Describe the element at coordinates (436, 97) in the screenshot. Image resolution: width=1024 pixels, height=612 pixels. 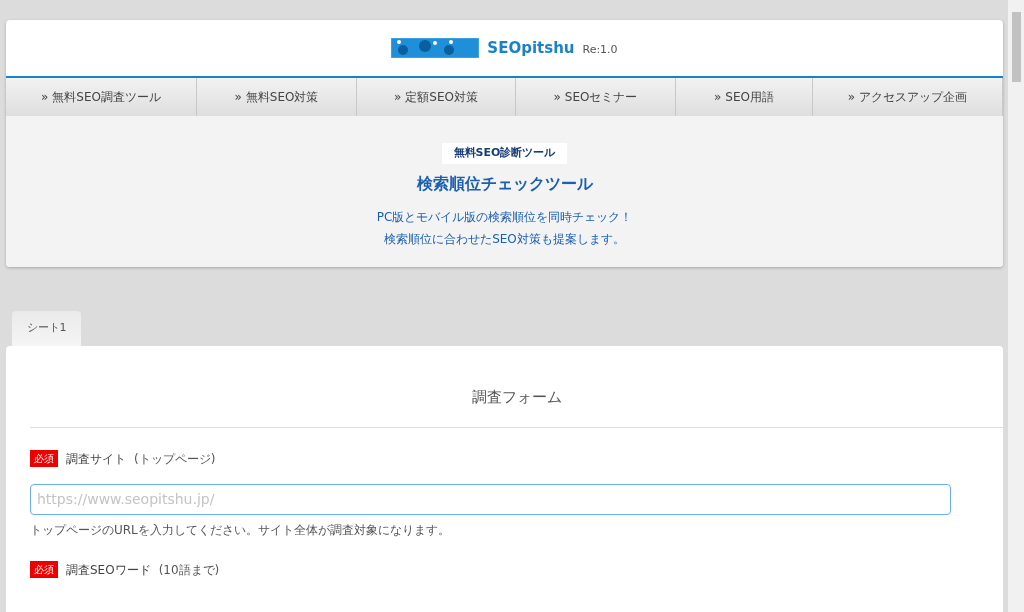
I see `nav-link: » 定額SEO対策` at that location.